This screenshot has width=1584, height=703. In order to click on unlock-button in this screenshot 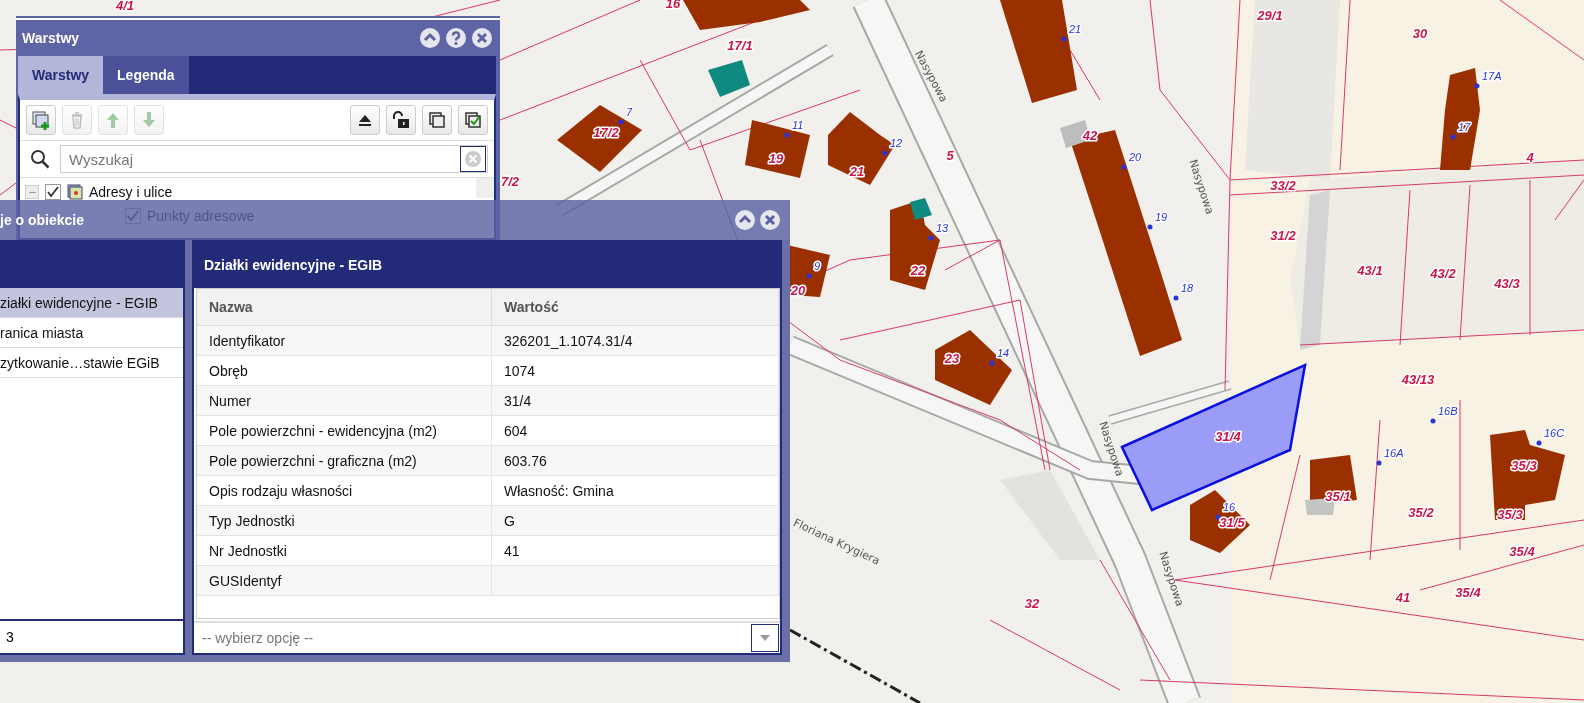, I will do `click(401, 120)`.